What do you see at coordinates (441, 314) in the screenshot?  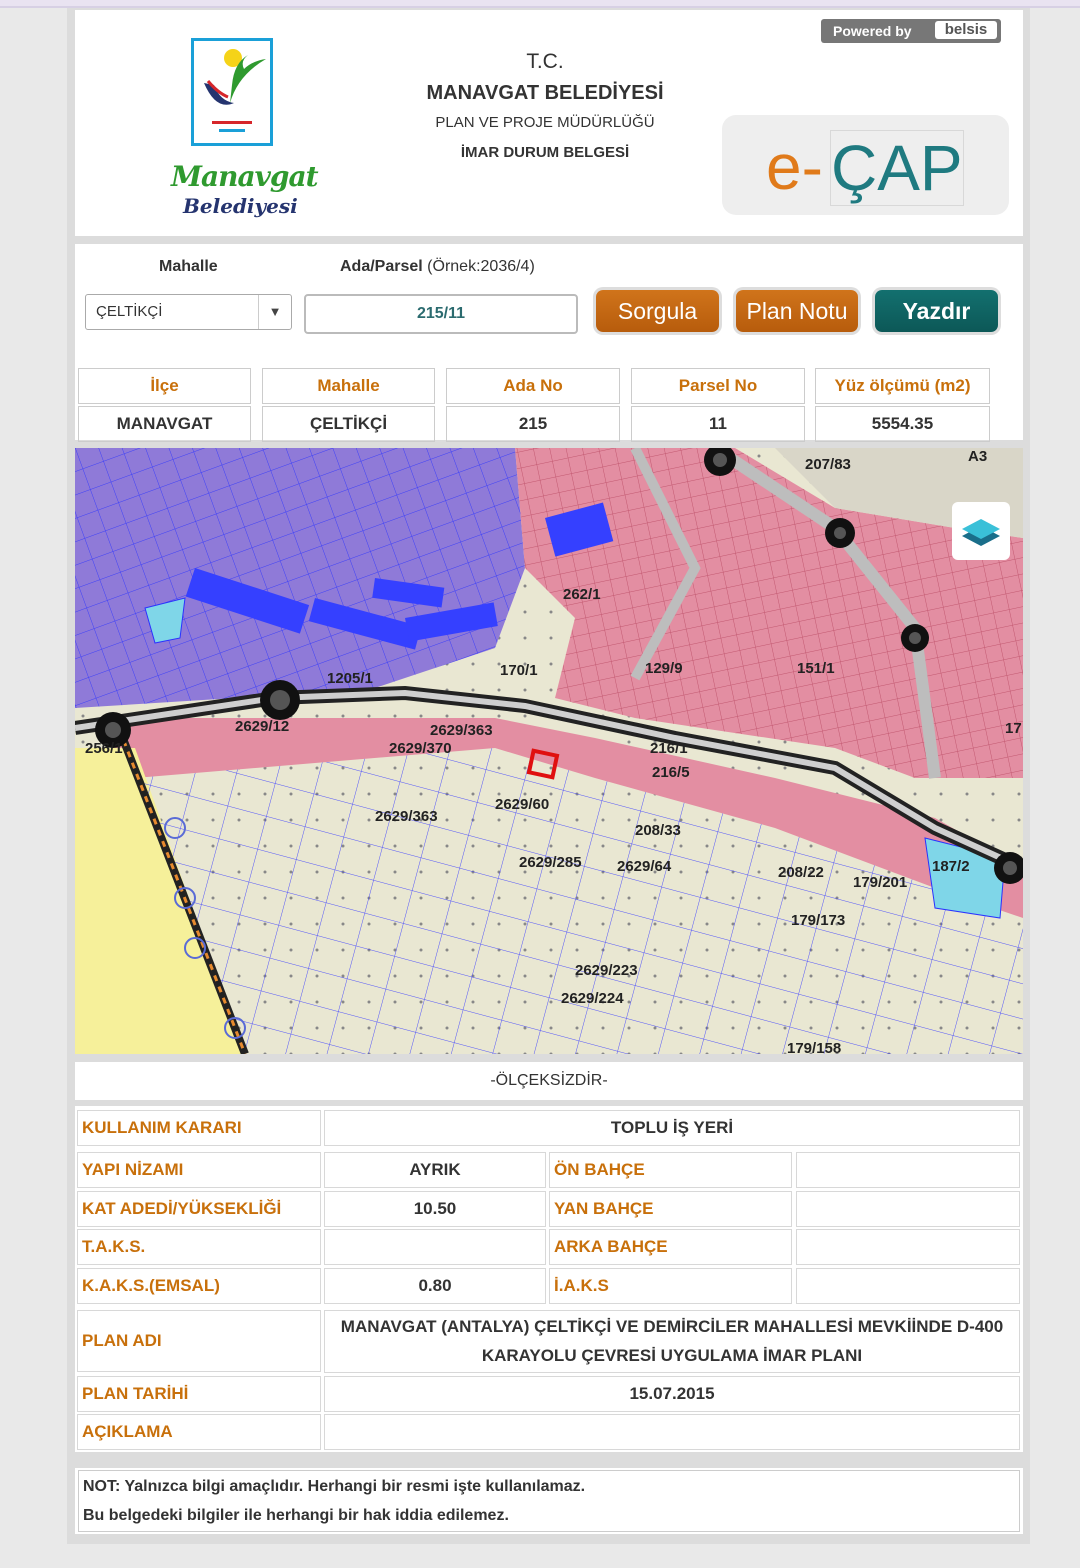 I see `ada-parsel-input: 215/11` at bounding box center [441, 314].